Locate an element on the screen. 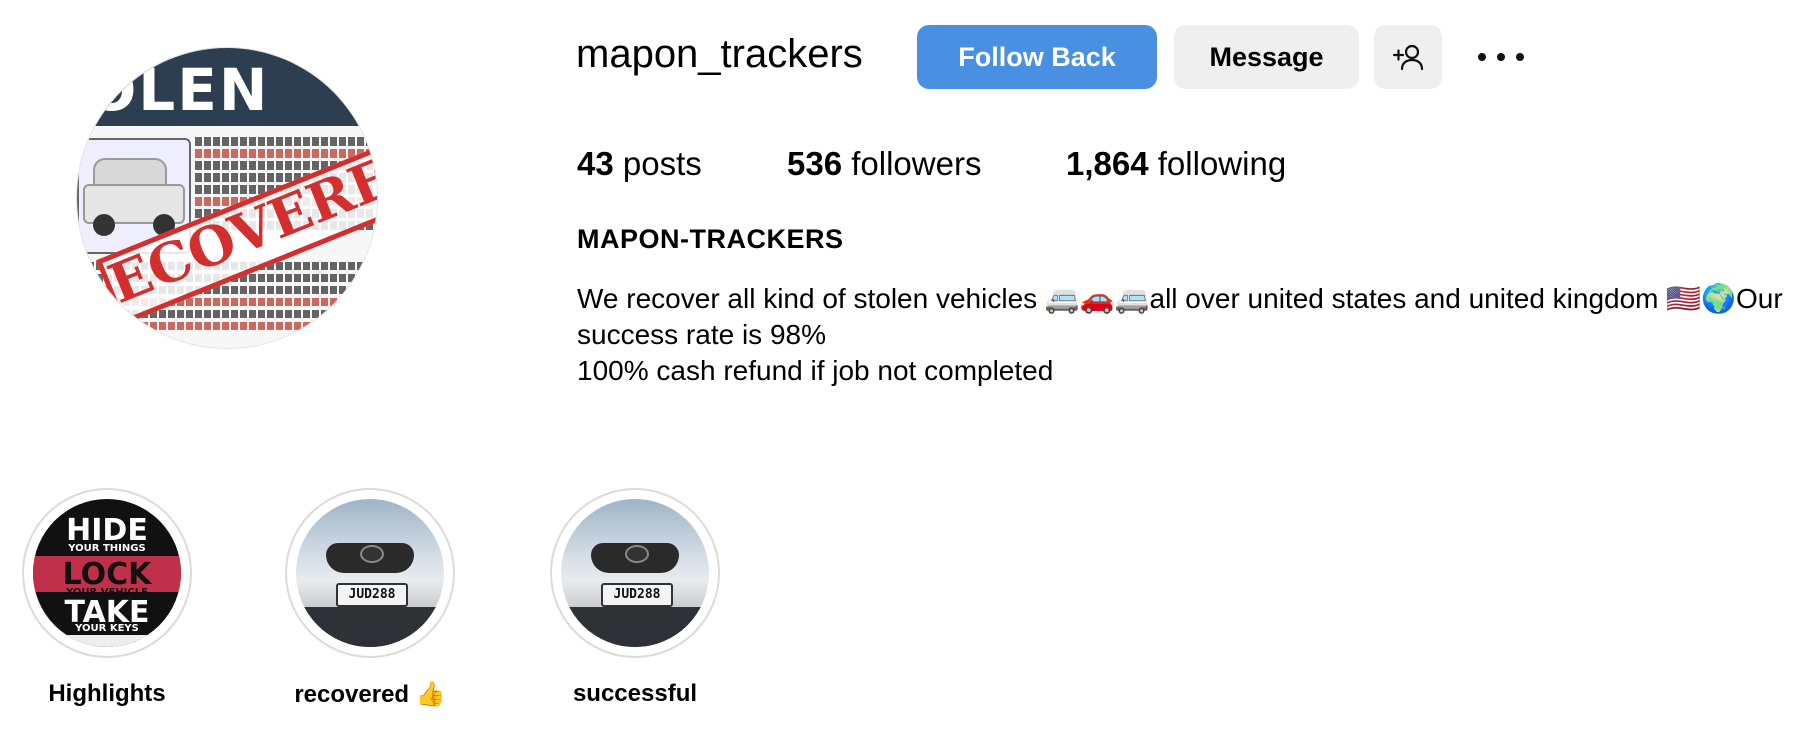 The image size is (1819, 737). highlight-recovered: JUD288 recovered 👍 is located at coordinates (370, 599).